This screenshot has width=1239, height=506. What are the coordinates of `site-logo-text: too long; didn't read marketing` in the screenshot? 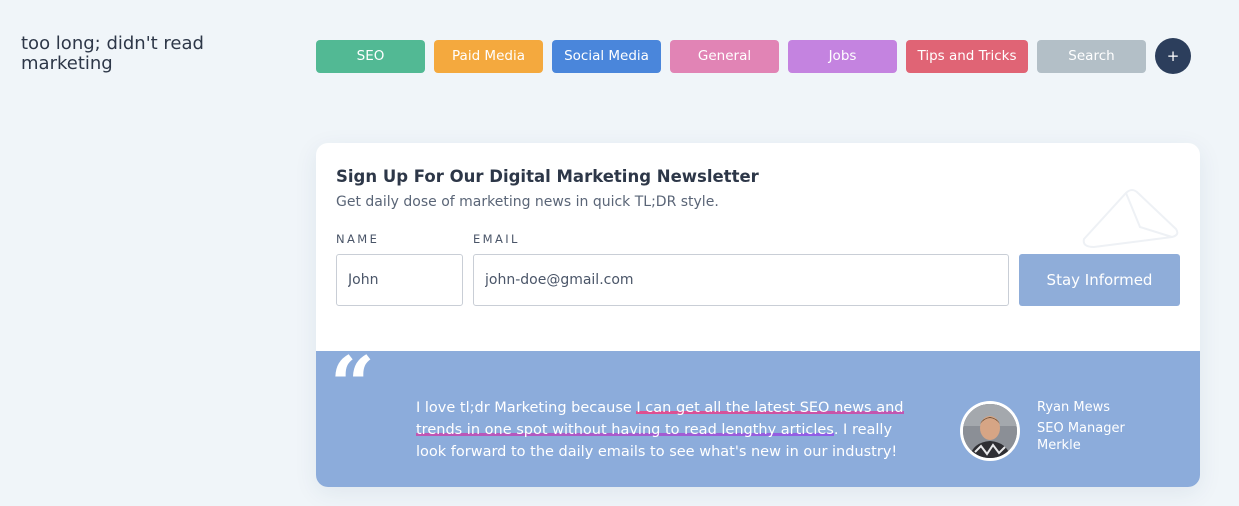 It's located at (136, 54).